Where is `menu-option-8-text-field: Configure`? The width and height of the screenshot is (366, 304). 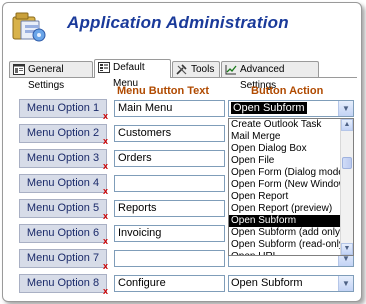 menu-option-8-text-field: Configure is located at coordinates (169, 283).